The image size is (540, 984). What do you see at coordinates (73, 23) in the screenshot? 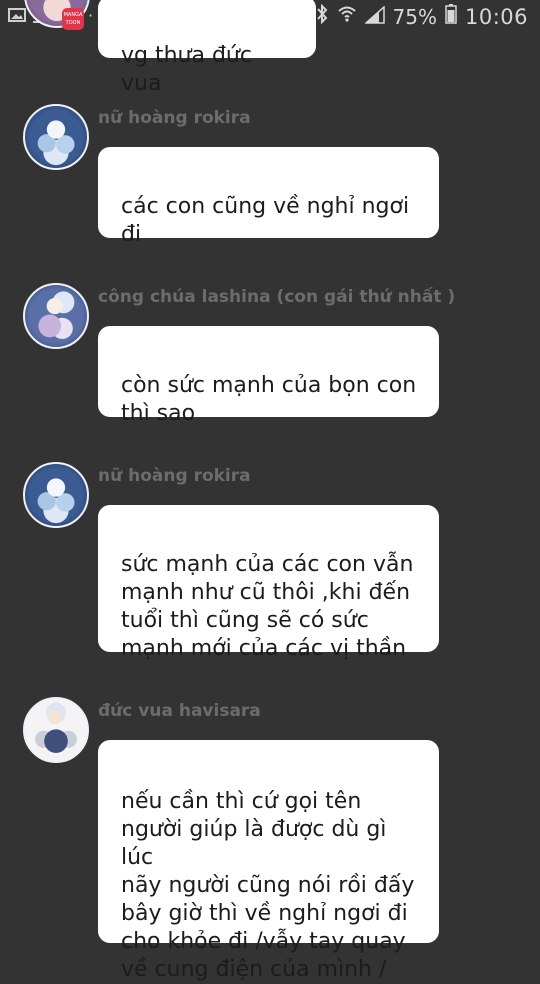
I see `app-badge-line2: TOON` at bounding box center [73, 23].